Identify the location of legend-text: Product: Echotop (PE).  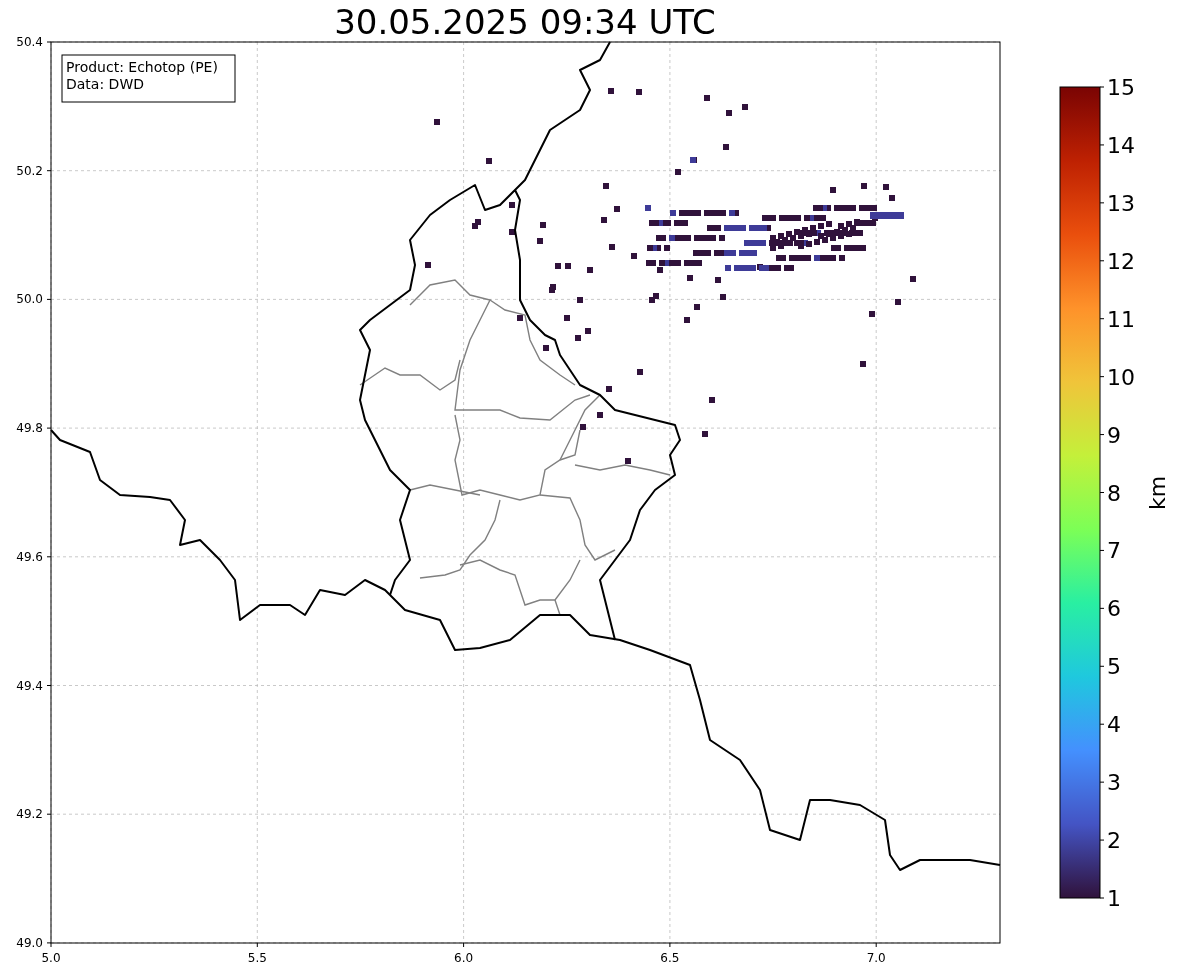
(142, 67).